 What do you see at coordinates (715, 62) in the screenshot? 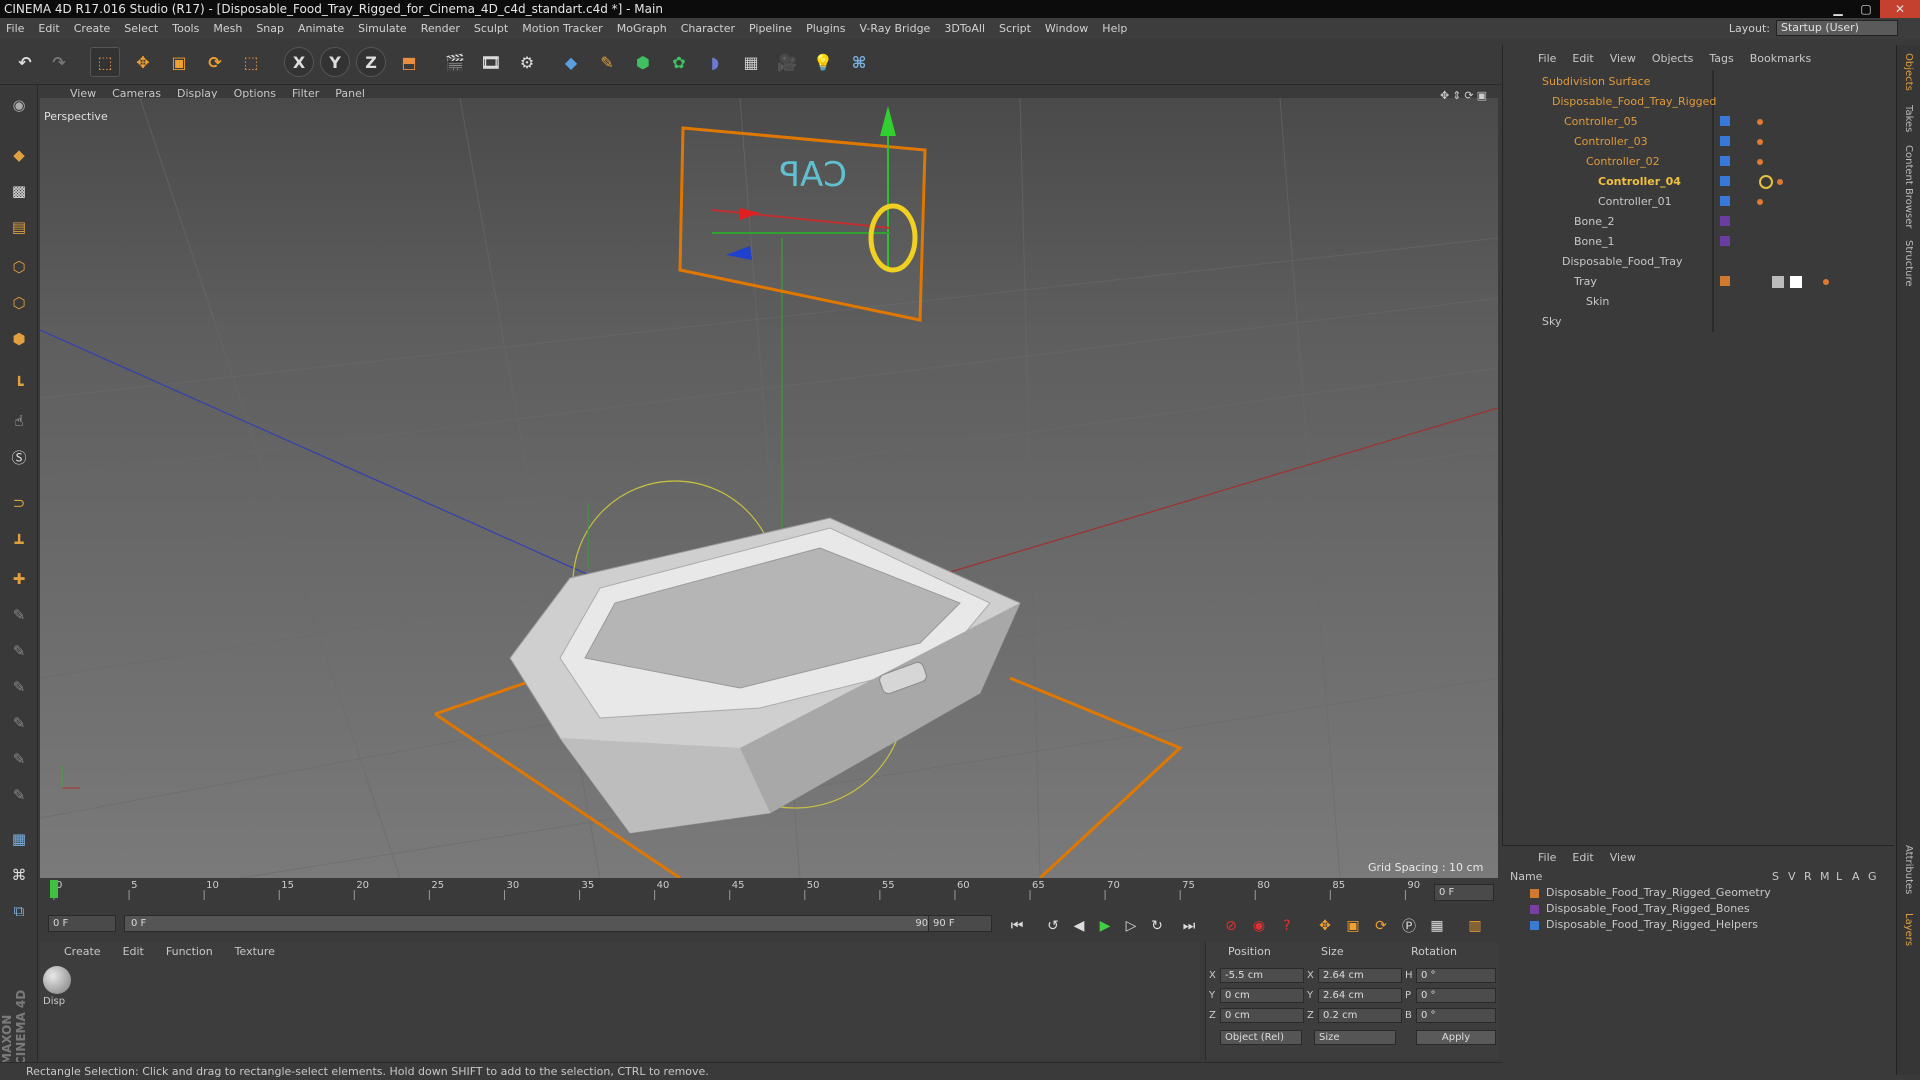
I see `deformer-icon: ◗` at bounding box center [715, 62].